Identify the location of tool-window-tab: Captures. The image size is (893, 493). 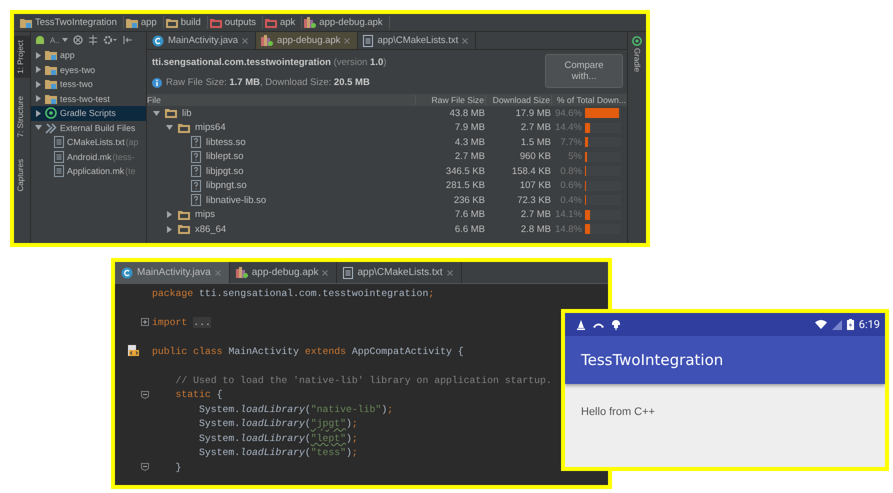
(22, 175).